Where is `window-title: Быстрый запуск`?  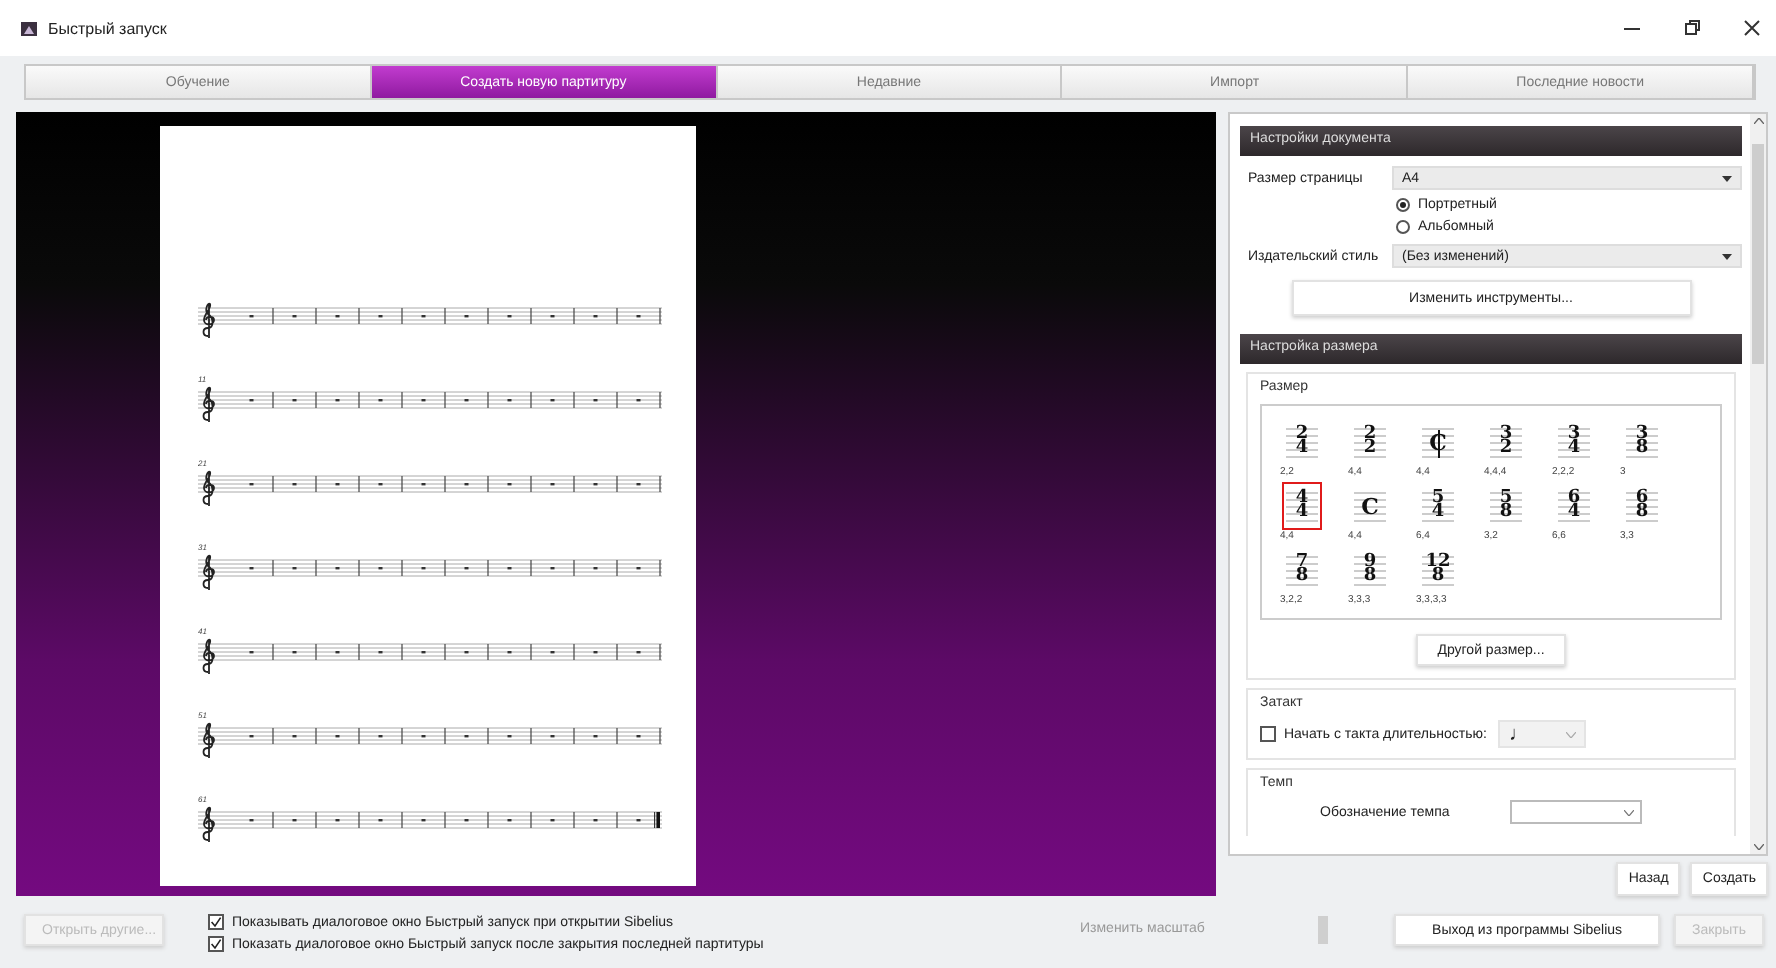
window-title: Быстрый запуск is located at coordinates (108, 28).